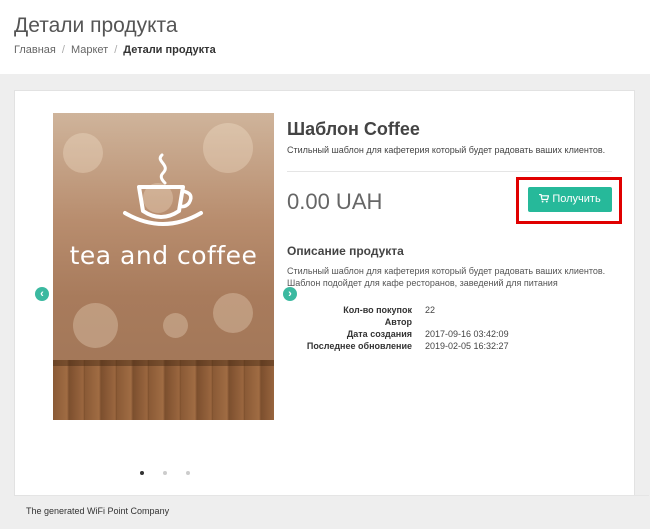 The image size is (650, 529). Describe the element at coordinates (457, 311) in the screenshot. I see `stat-row: Кол-во покупок 22` at that location.